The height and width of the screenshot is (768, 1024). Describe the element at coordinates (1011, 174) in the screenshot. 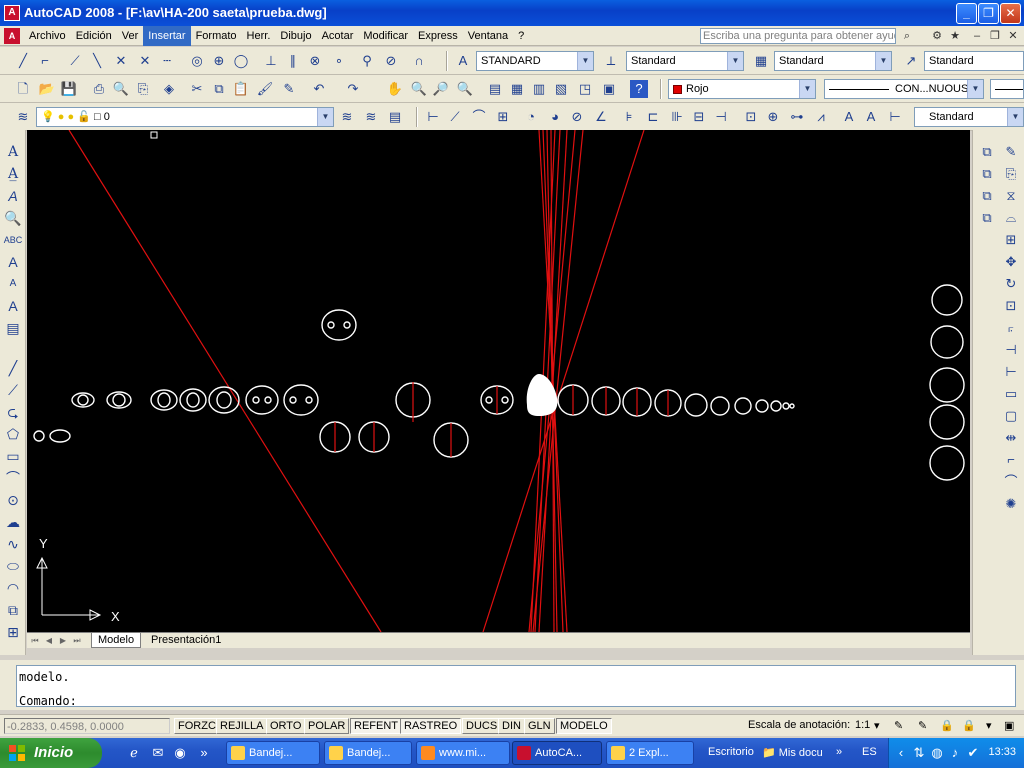

I see `copy-object-icon: ⎘` at that location.